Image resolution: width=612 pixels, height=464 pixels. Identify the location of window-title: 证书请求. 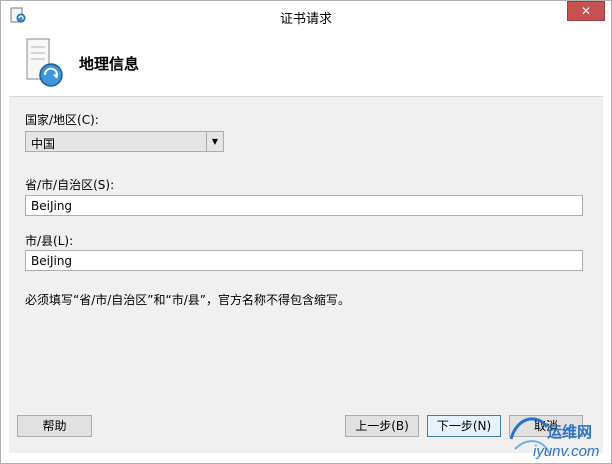
(305, 19).